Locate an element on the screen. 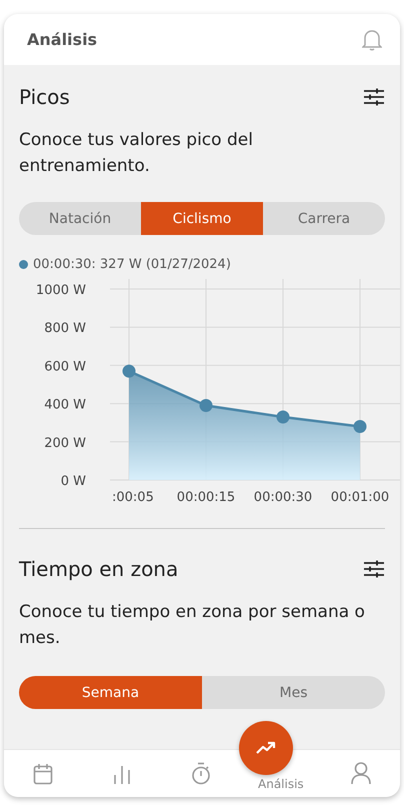 This screenshot has height=805, width=404. axis-label: 200 W is located at coordinates (65, 443).